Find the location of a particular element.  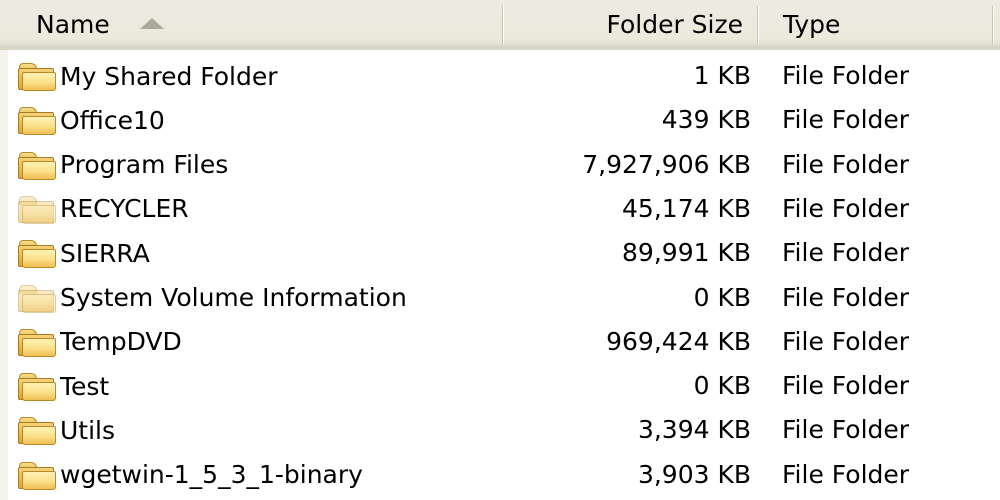

row-name: My Shared Folder is located at coordinates (169, 76).